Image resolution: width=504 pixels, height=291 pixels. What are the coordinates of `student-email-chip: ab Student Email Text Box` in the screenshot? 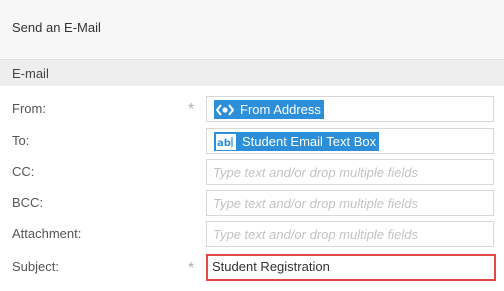 It's located at (297, 141).